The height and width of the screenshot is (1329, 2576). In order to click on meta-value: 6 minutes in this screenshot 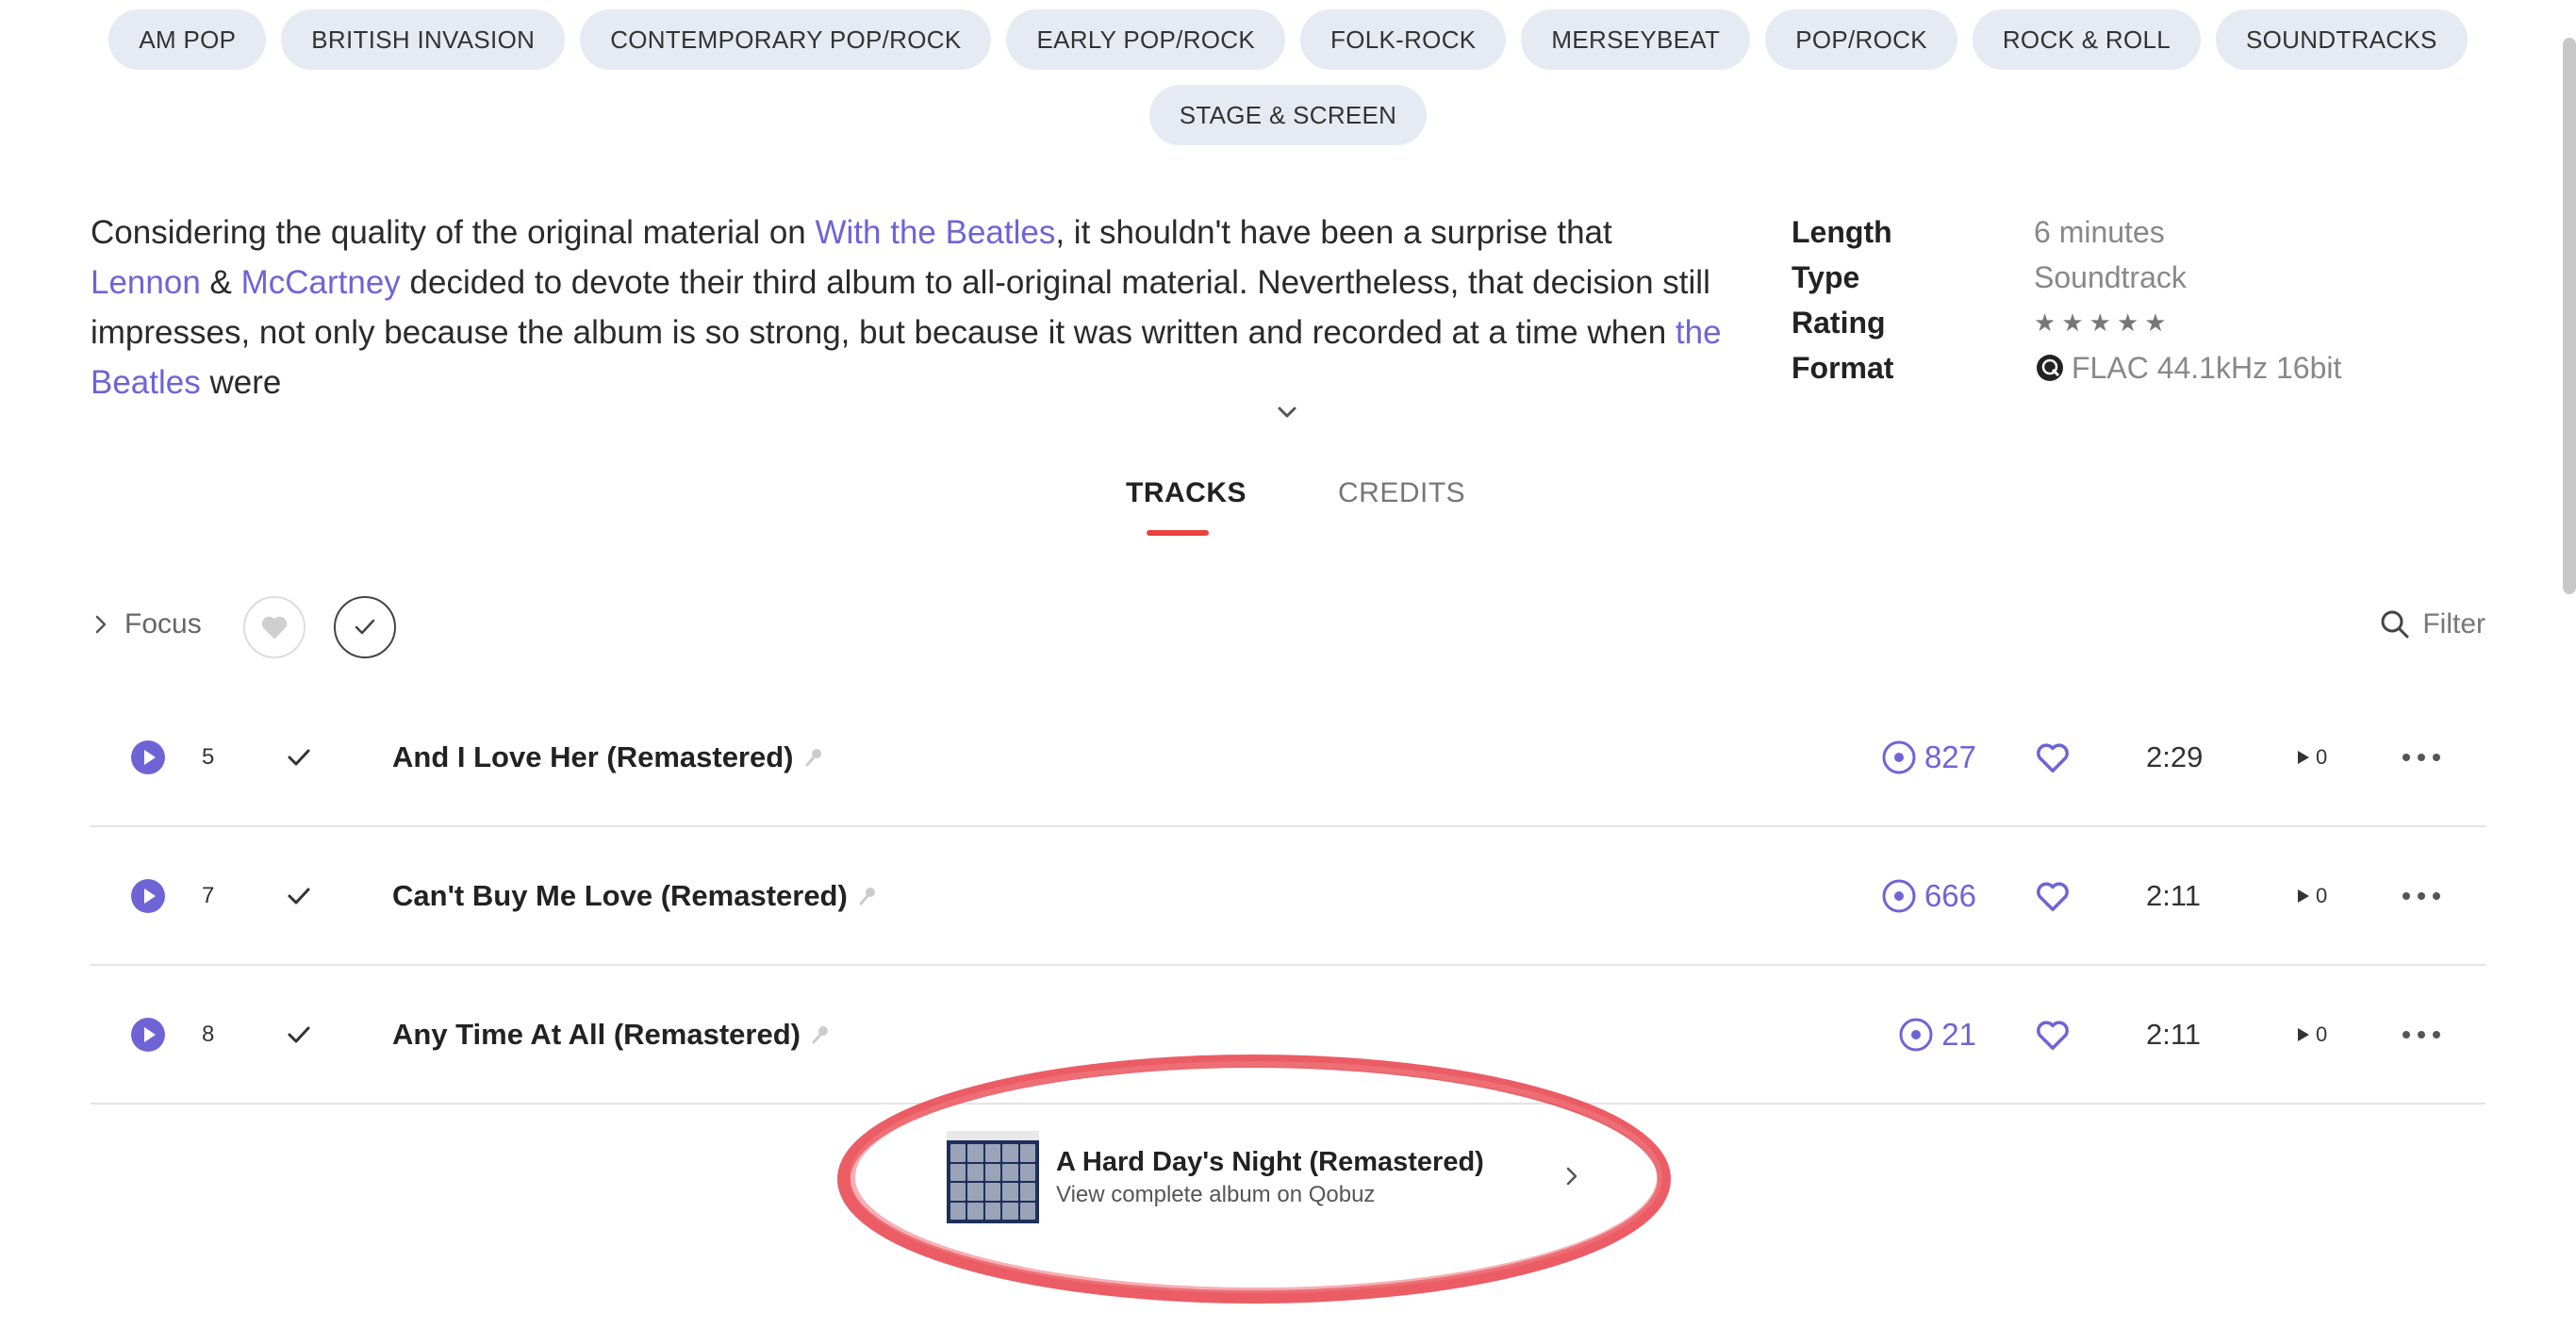, I will do `click(2099, 232)`.